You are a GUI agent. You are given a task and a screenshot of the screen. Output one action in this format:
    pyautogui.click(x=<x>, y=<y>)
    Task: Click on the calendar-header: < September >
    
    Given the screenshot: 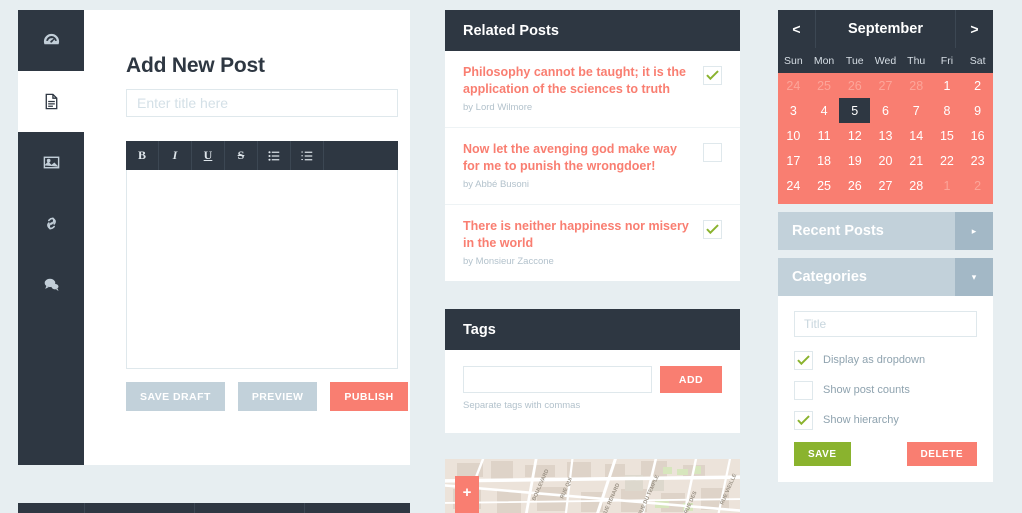 What is the action you would take?
    pyautogui.click(x=885, y=29)
    